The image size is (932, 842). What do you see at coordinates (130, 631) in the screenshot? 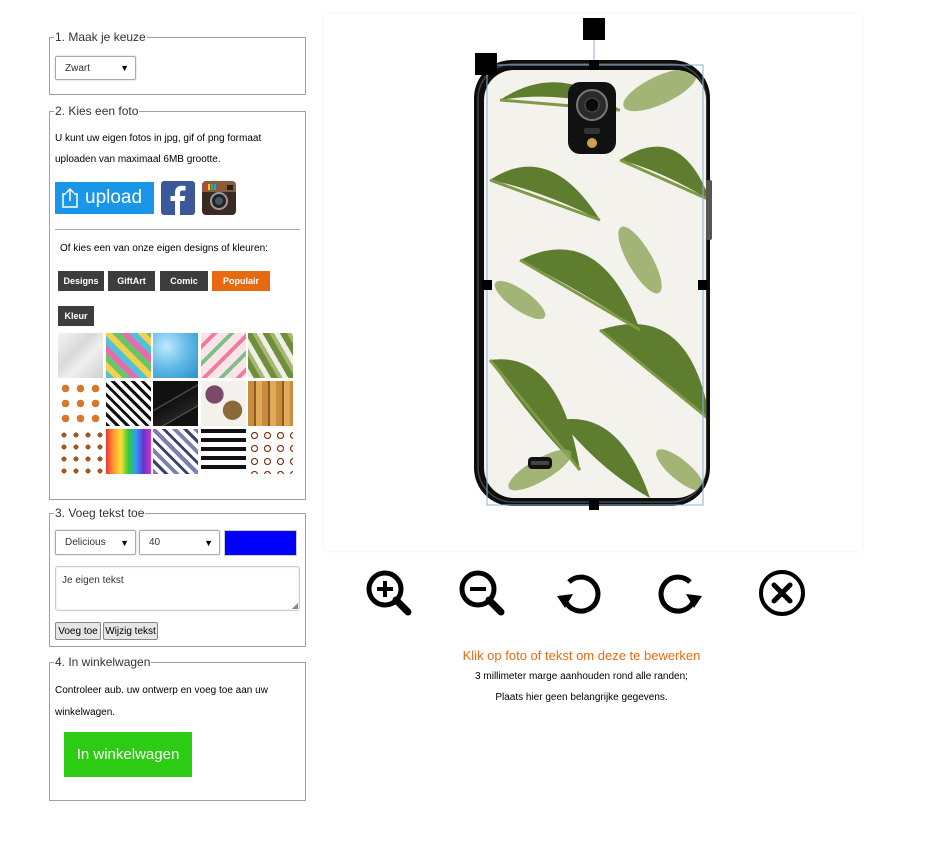
I see `edit-text-button: Wijzig tekst` at bounding box center [130, 631].